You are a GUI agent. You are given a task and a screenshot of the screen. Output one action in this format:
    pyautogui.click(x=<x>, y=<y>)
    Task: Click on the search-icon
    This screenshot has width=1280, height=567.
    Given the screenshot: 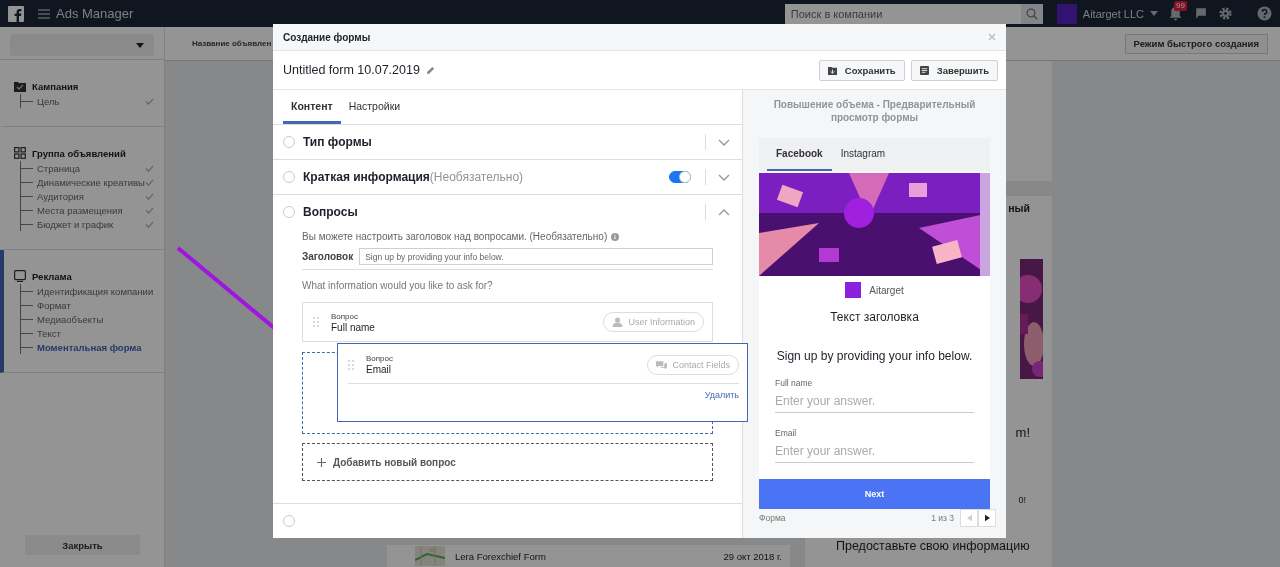 What is the action you would take?
    pyautogui.click(x=1031, y=13)
    